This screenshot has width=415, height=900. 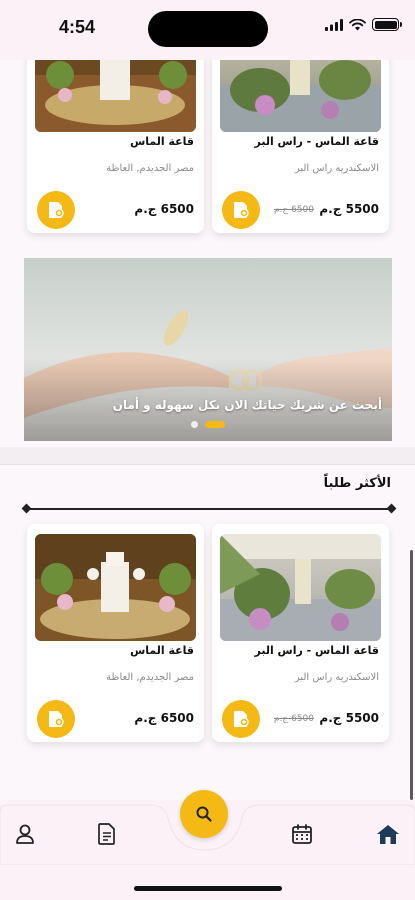 I want to click on underline-end-right, so click(x=391, y=508).